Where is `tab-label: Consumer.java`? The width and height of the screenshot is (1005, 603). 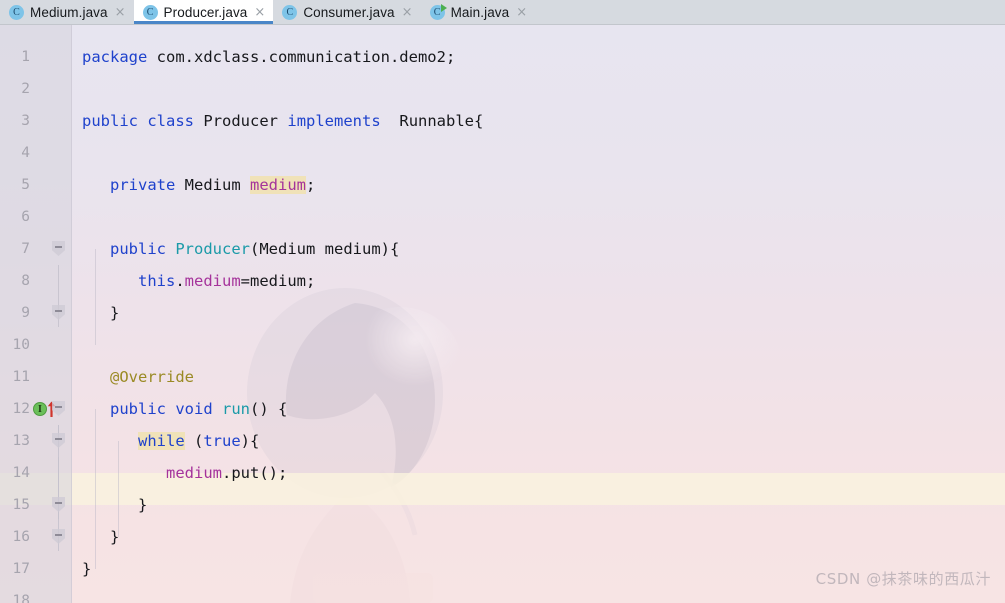 tab-label: Consumer.java is located at coordinates (349, 12).